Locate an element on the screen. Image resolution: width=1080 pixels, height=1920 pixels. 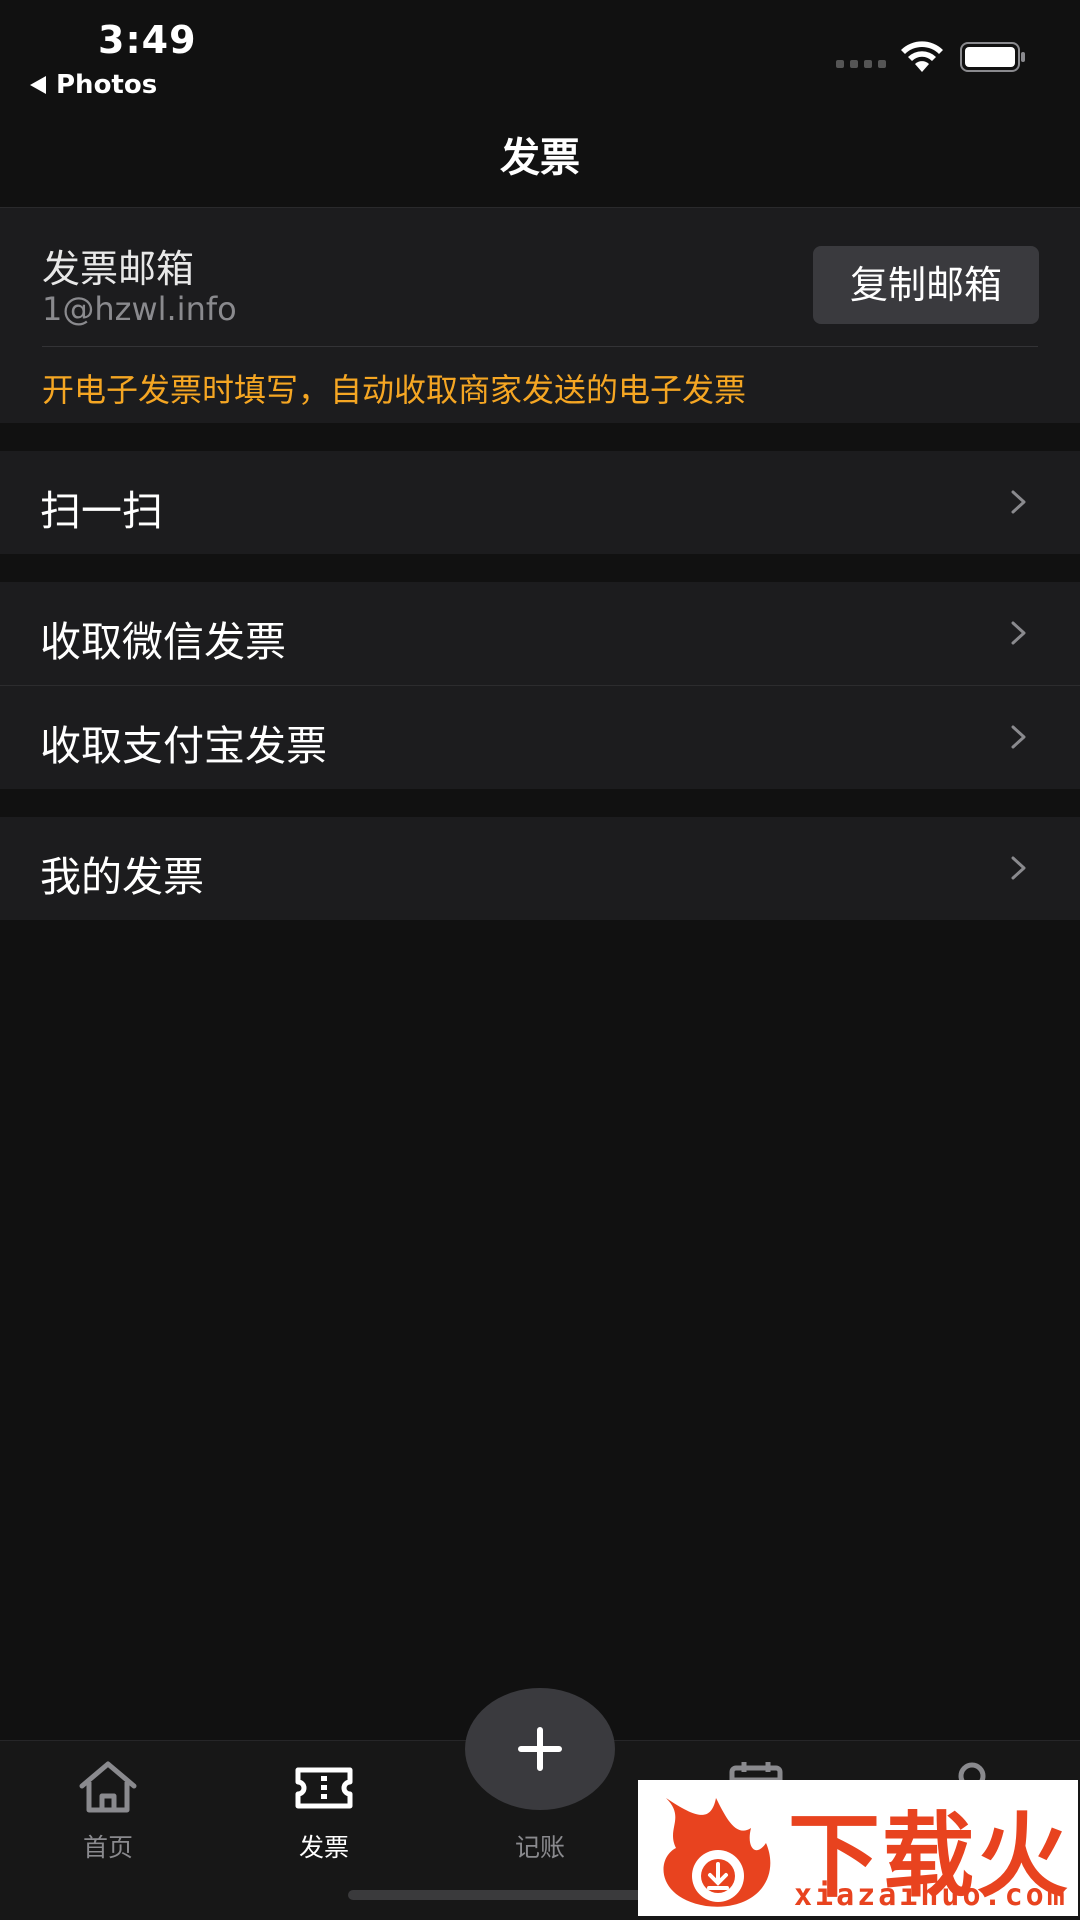
menu-item-label: 我的发票 is located at coordinates (122, 877).